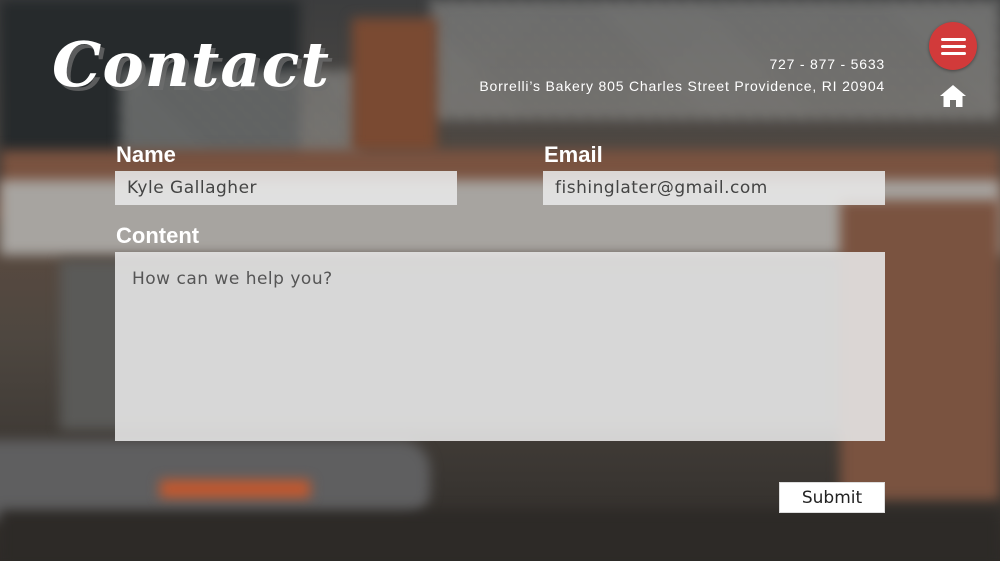 This screenshot has width=1000, height=561. What do you see at coordinates (146, 154) in the screenshot?
I see `name-label: Name` at bounding box center [146, 154].